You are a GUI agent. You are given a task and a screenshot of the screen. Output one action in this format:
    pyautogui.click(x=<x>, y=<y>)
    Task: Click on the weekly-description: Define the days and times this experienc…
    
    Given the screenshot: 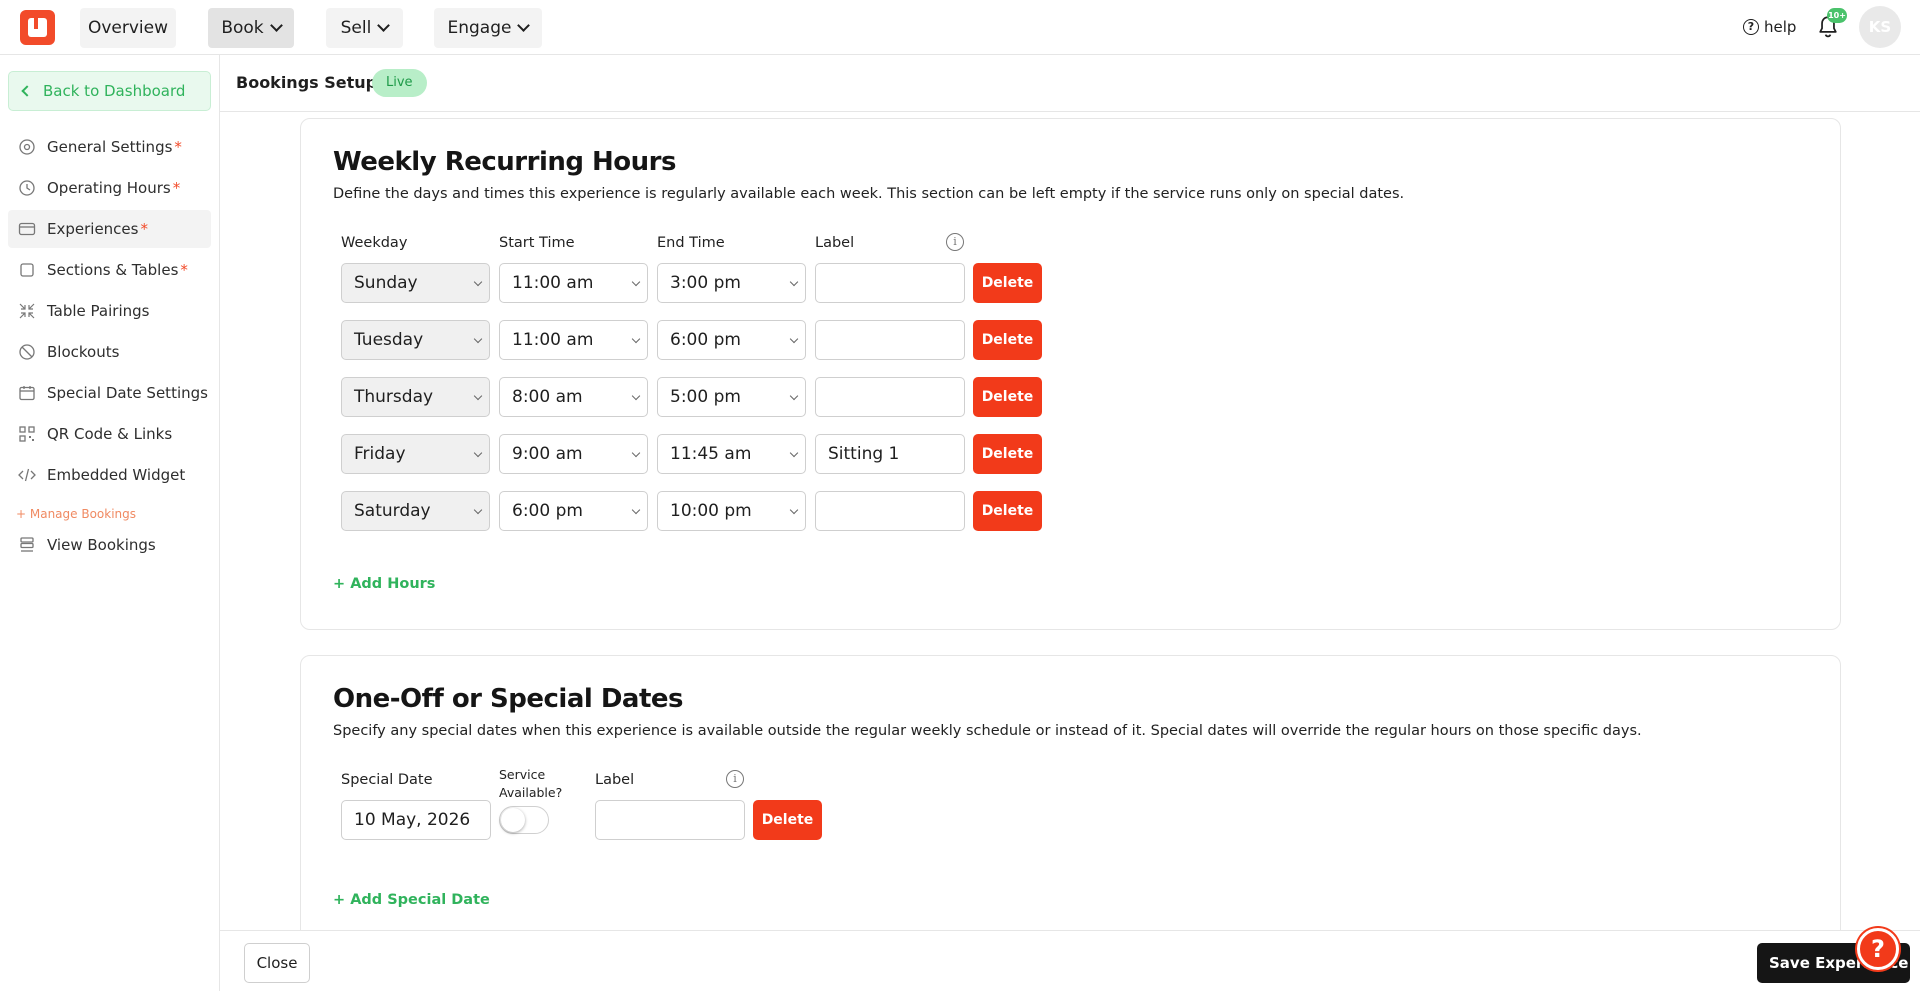 What is the action you would take?
    pyautogui.click(x=869, y=194)
    